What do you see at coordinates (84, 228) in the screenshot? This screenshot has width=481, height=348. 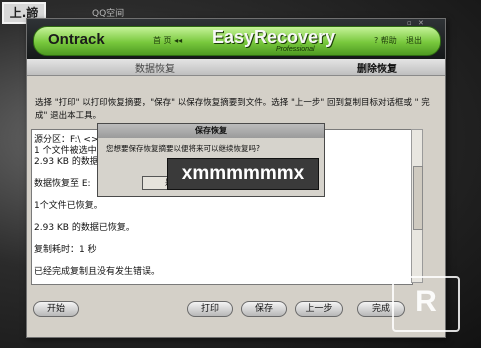 I see `summary-line: 2.93 KB 的数据已恢复。` at bounding box center [84, 228].